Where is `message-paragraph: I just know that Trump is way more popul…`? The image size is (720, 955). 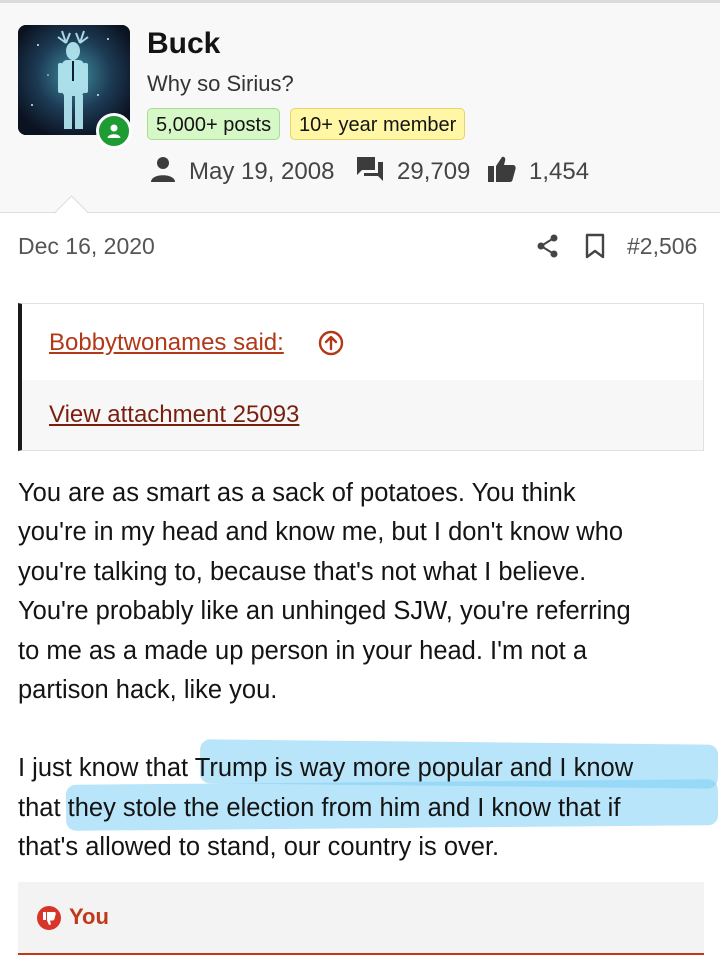
message-paragraph: I just know that Trump is way more popul… is located at coordinates (363, 808).